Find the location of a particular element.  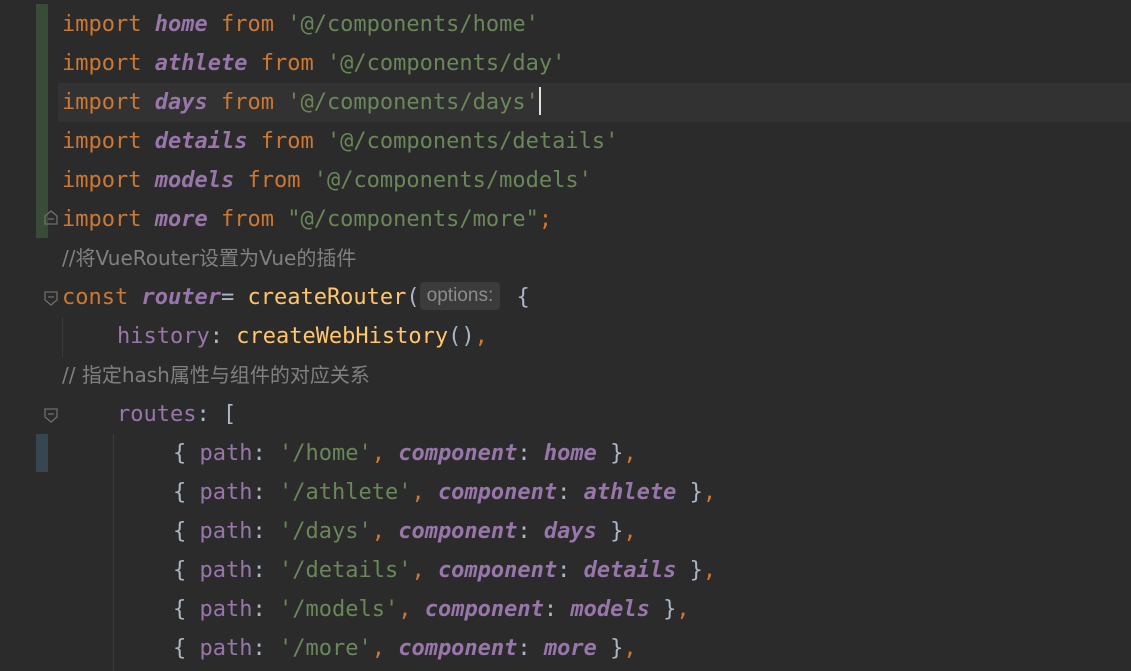

comment-token: // 指定hash属性与组件的对应关系 is located at coordinates (216, 375).